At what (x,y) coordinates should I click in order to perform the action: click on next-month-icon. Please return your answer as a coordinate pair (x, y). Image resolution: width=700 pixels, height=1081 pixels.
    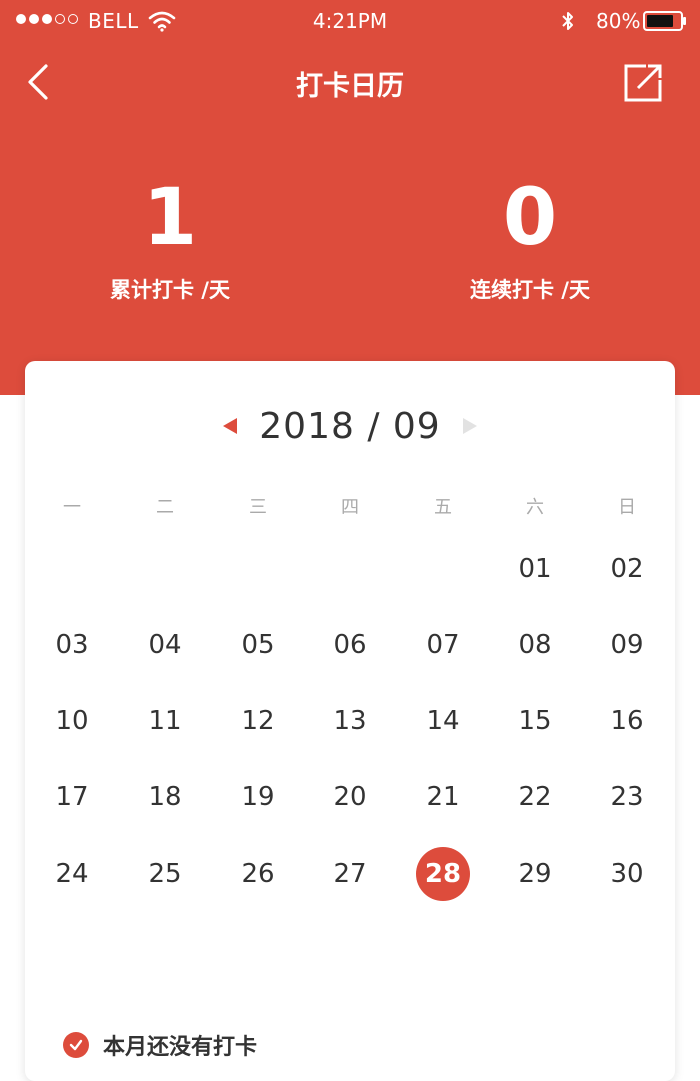
    Looking at the image, I should click on (469, 426).